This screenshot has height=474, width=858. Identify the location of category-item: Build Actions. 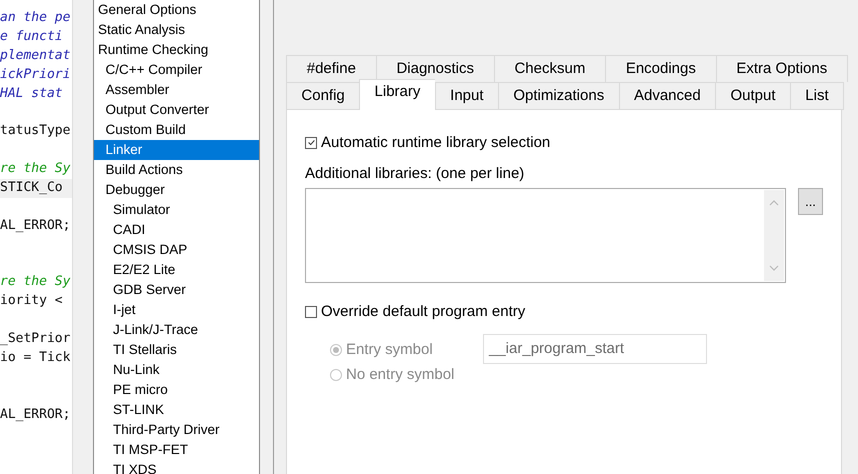
(176, 170).